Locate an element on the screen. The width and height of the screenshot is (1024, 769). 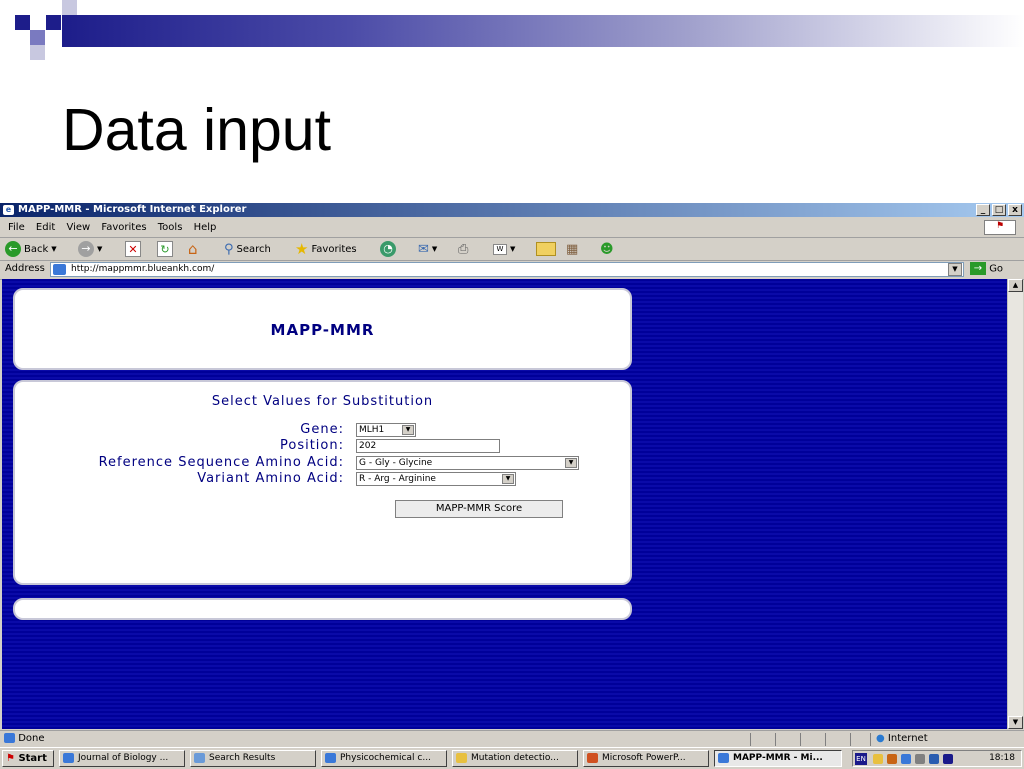
mail-button: ✉ ▼ is located at coordinates (427, 249).